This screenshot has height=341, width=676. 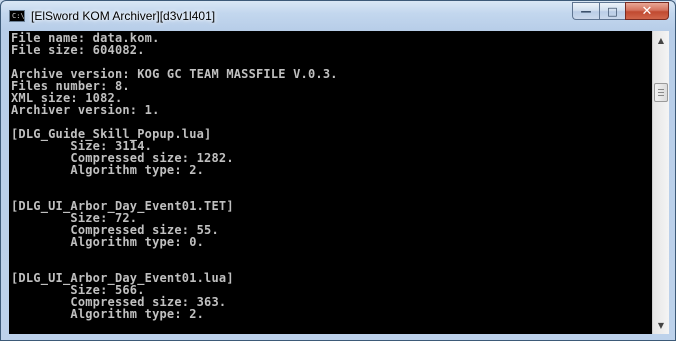 I want to click on caption-buttons: — □ ✕, so click(x=620, y=11).